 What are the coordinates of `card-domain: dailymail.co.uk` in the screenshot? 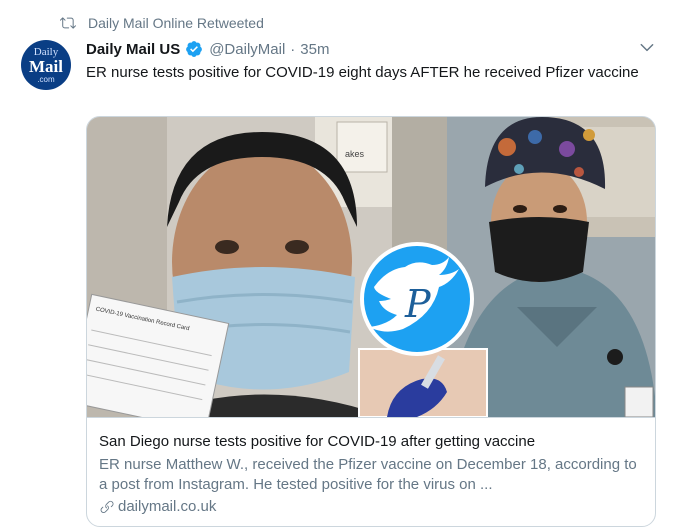 It's located at (372, 506).